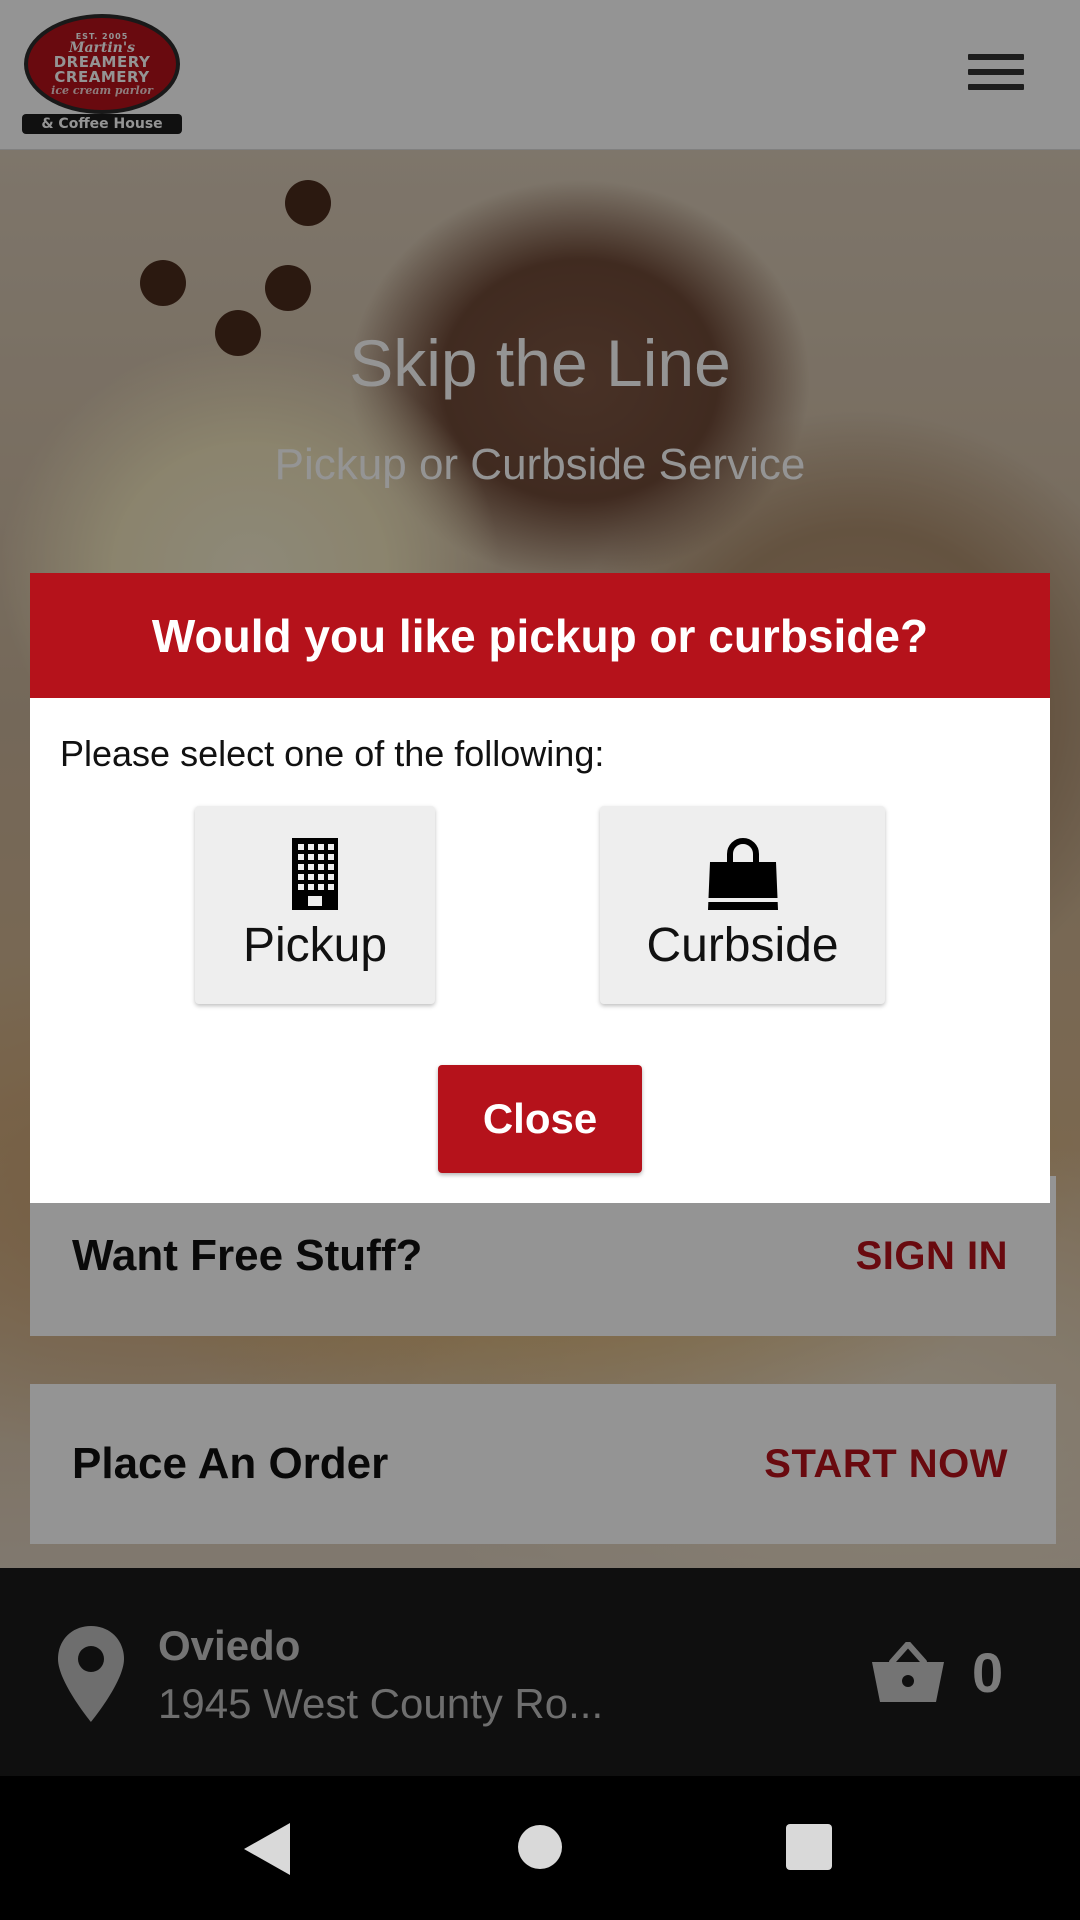 The height and width of the screenshot is (1920, 1080). Describe the element at coordinates (267, 1849) in the screenshot. I see `back-icon` at that location.